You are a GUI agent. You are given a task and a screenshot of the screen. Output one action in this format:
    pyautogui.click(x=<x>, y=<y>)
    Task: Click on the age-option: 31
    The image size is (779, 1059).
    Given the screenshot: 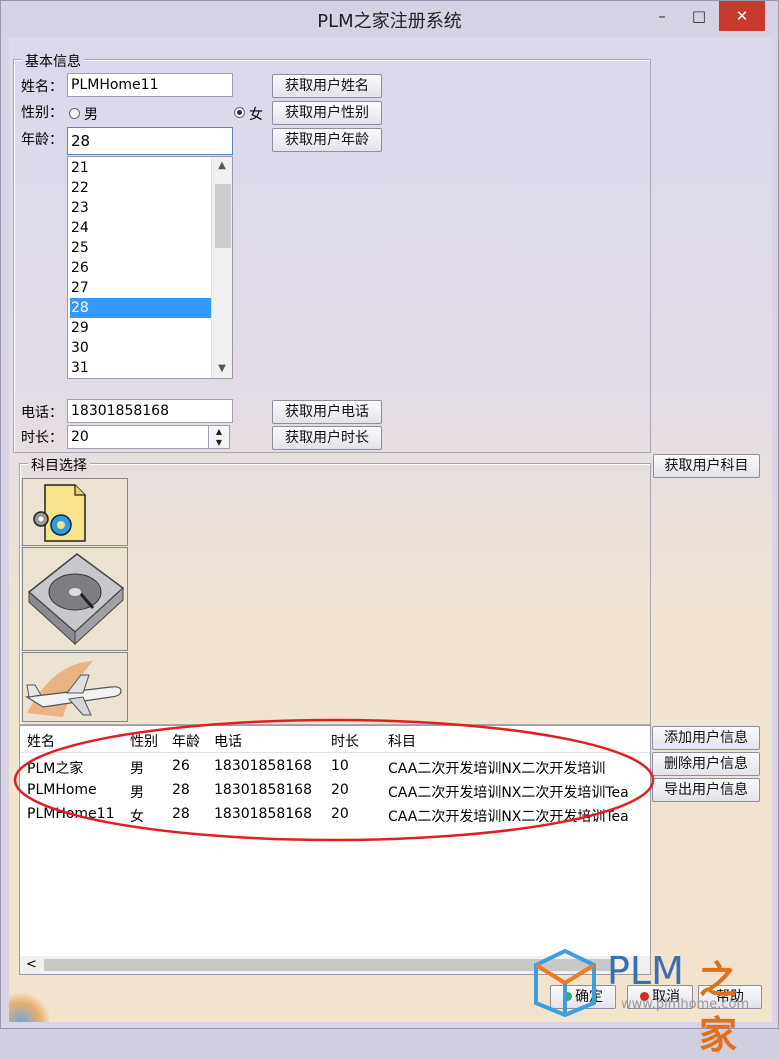 What is the action you would take?
    pyautogui.click(x=140, y=368)
    